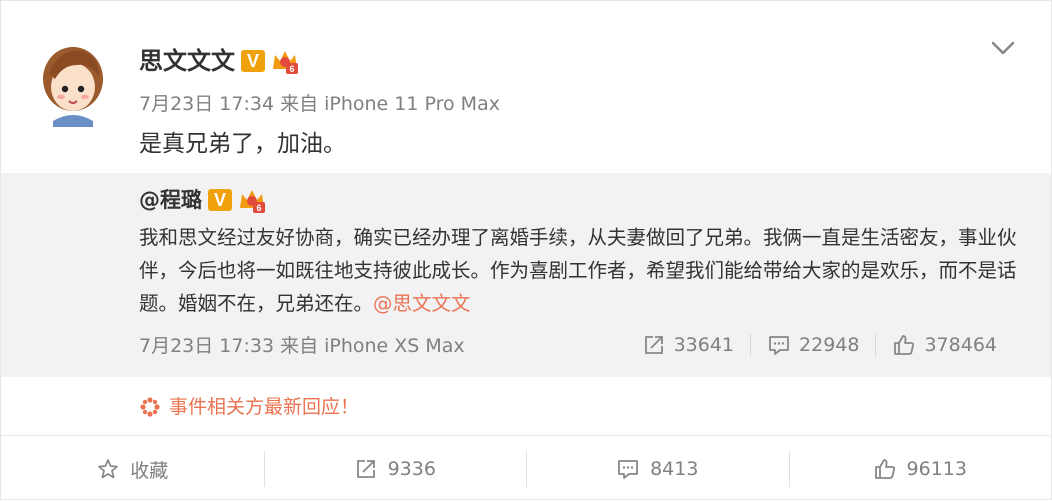  I want to click on repost-source: 来自 iPhone XS Max, so click(372, 346).